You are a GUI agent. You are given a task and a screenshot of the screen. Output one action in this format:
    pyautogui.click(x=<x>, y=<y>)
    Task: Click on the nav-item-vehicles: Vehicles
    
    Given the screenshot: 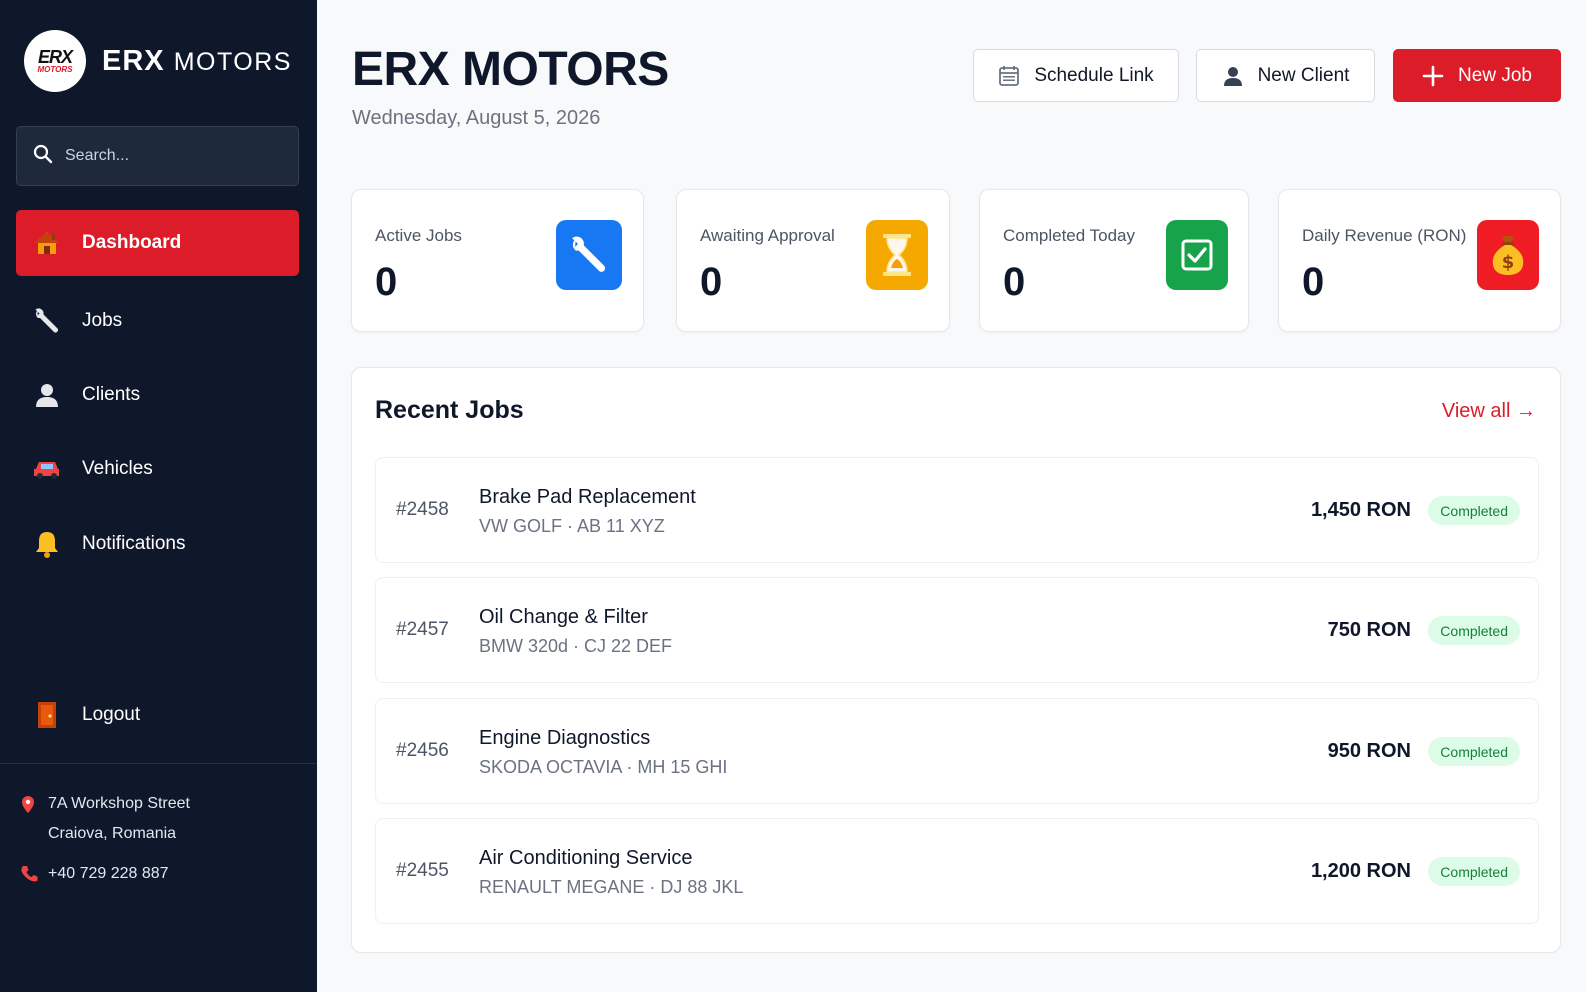 What is the action you would take?
    pyautogui.click(x=157, y=469)
    